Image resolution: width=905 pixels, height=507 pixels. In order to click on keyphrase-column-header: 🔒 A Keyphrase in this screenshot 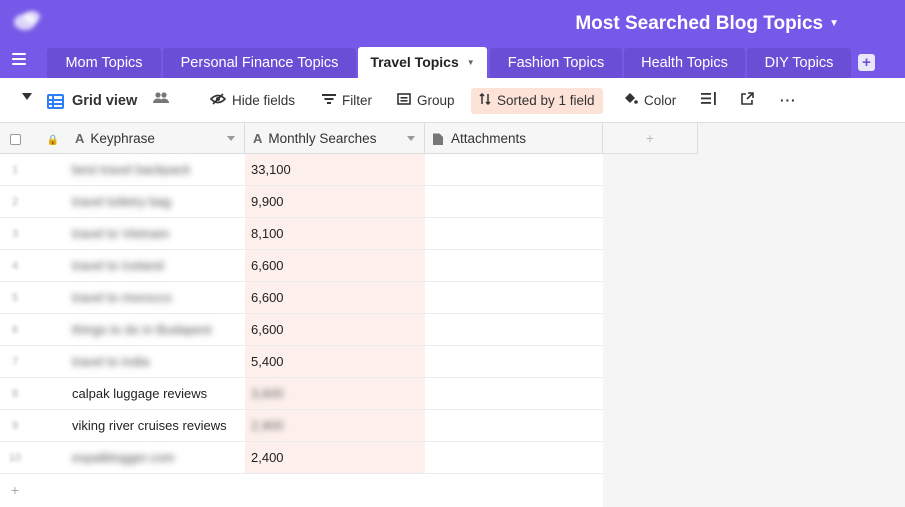, I will do `click(122, 138)`.